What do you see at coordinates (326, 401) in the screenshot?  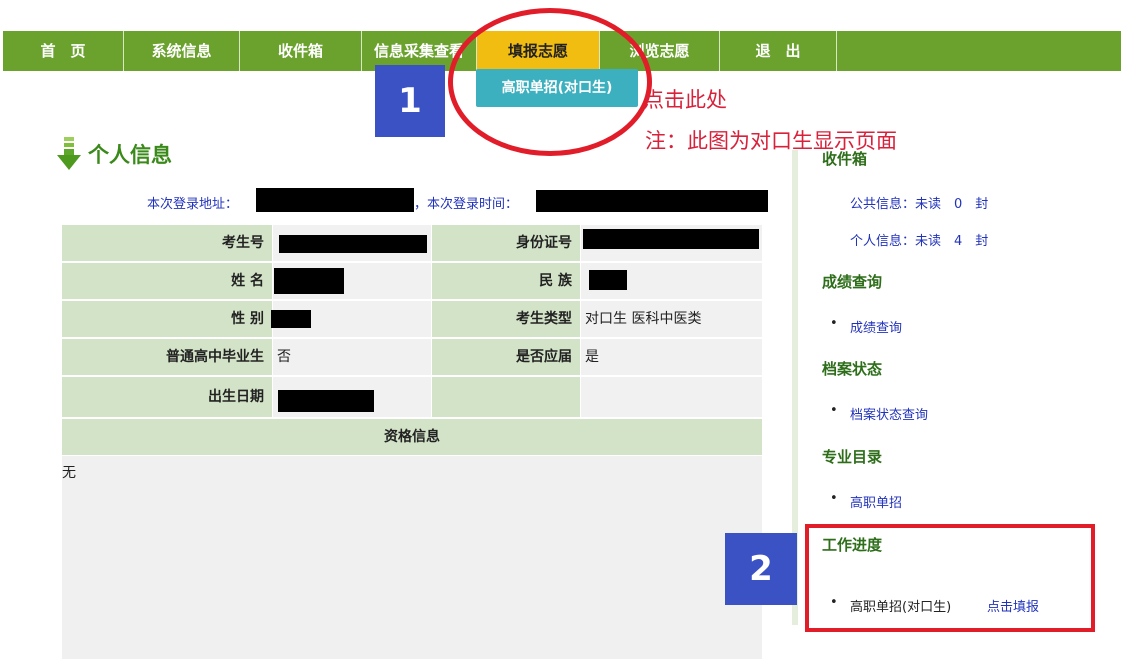 I see `redacted-birth` at bounding box center [326, 401].